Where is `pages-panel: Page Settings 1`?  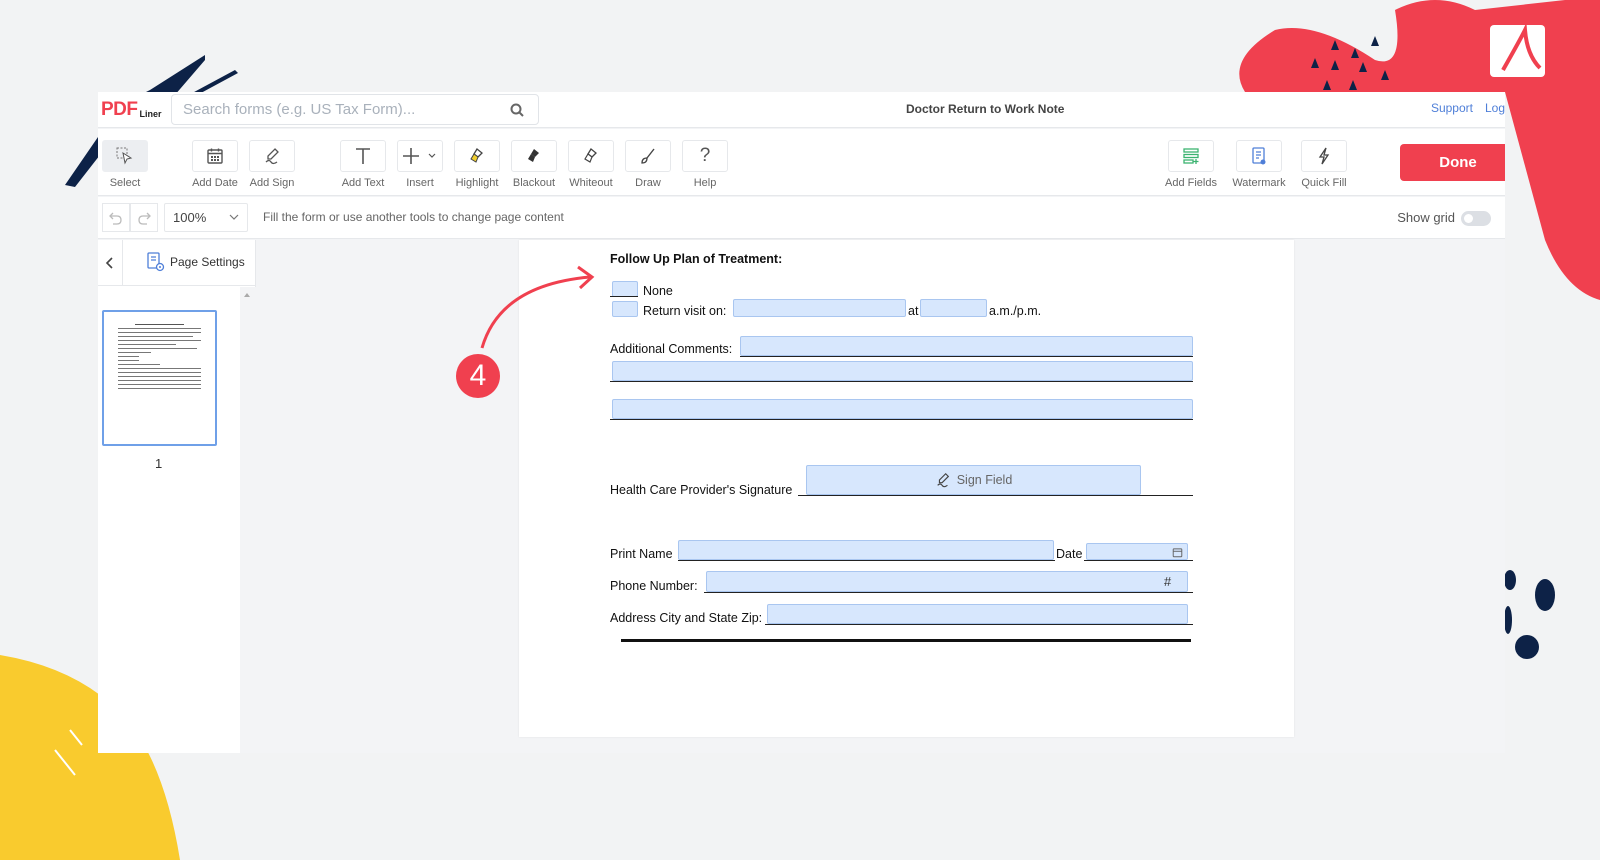
pages-panel: Page Settings 1 is located at coordinates (177, 496).